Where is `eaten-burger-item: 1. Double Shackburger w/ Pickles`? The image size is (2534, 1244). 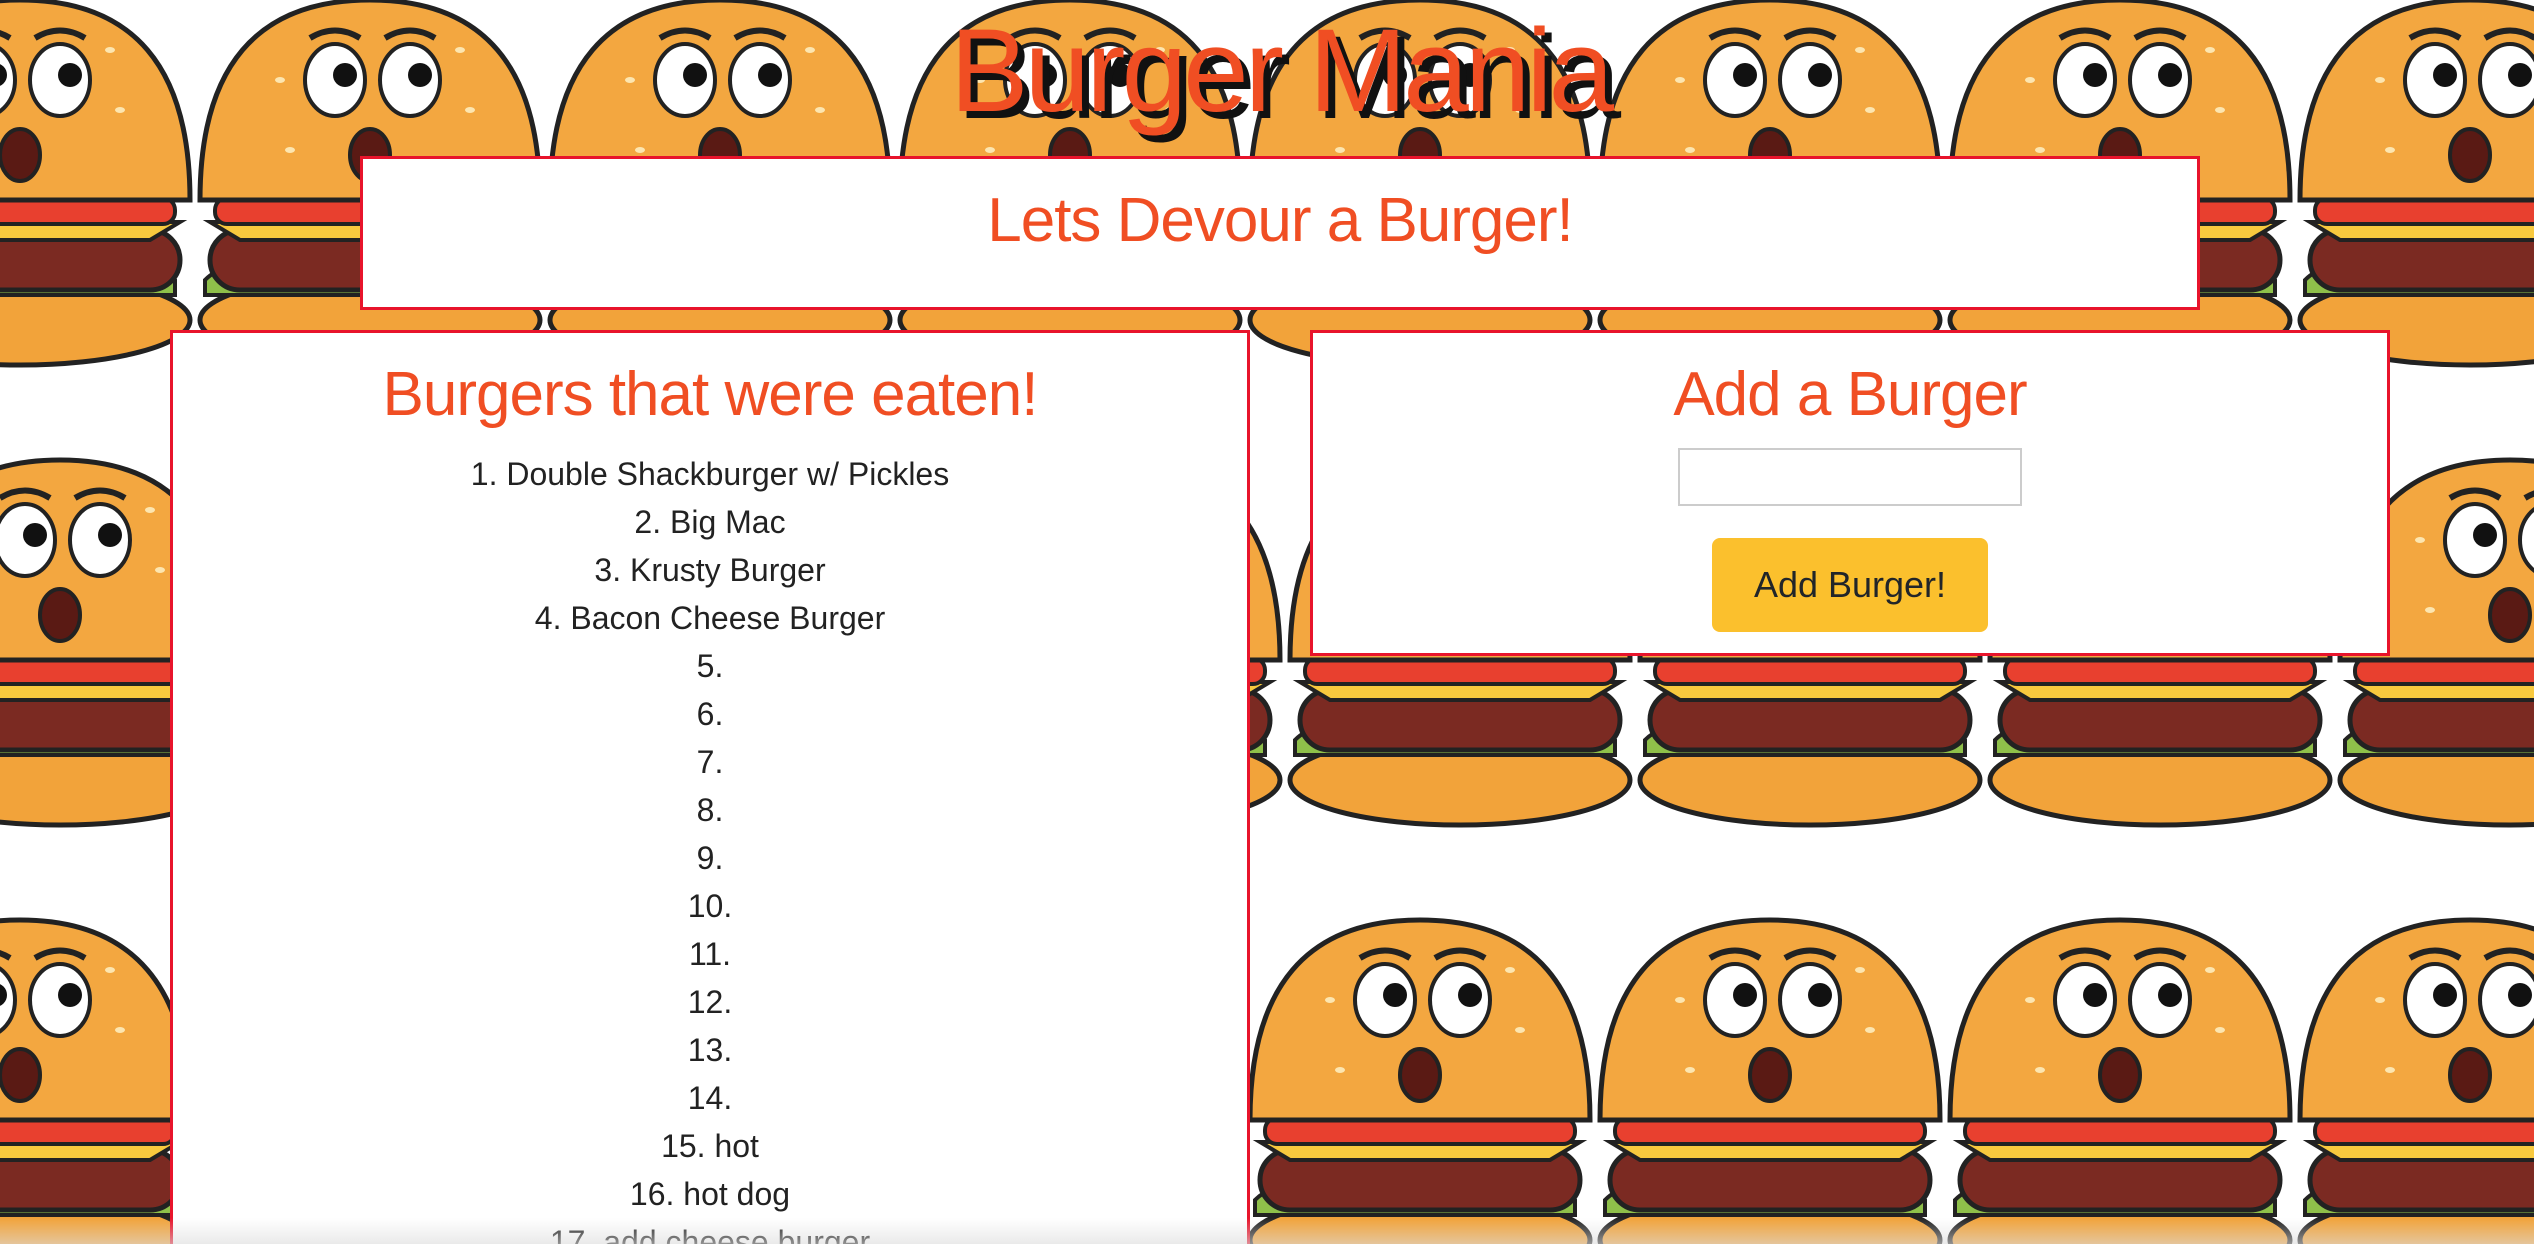 eaten-burger-item: 1. Double Shackburger w/ Pickles is located at coordinates (710, 474).